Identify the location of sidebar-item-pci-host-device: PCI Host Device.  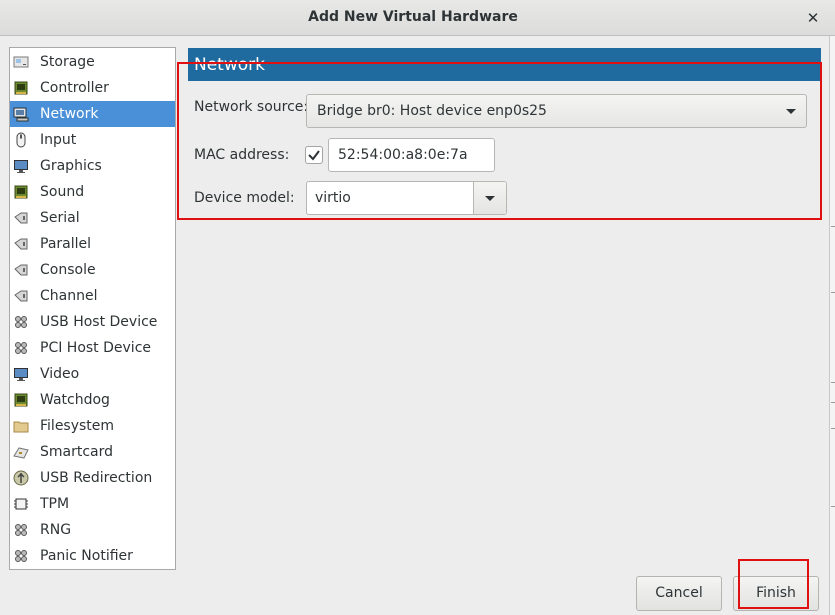
(92, 348).